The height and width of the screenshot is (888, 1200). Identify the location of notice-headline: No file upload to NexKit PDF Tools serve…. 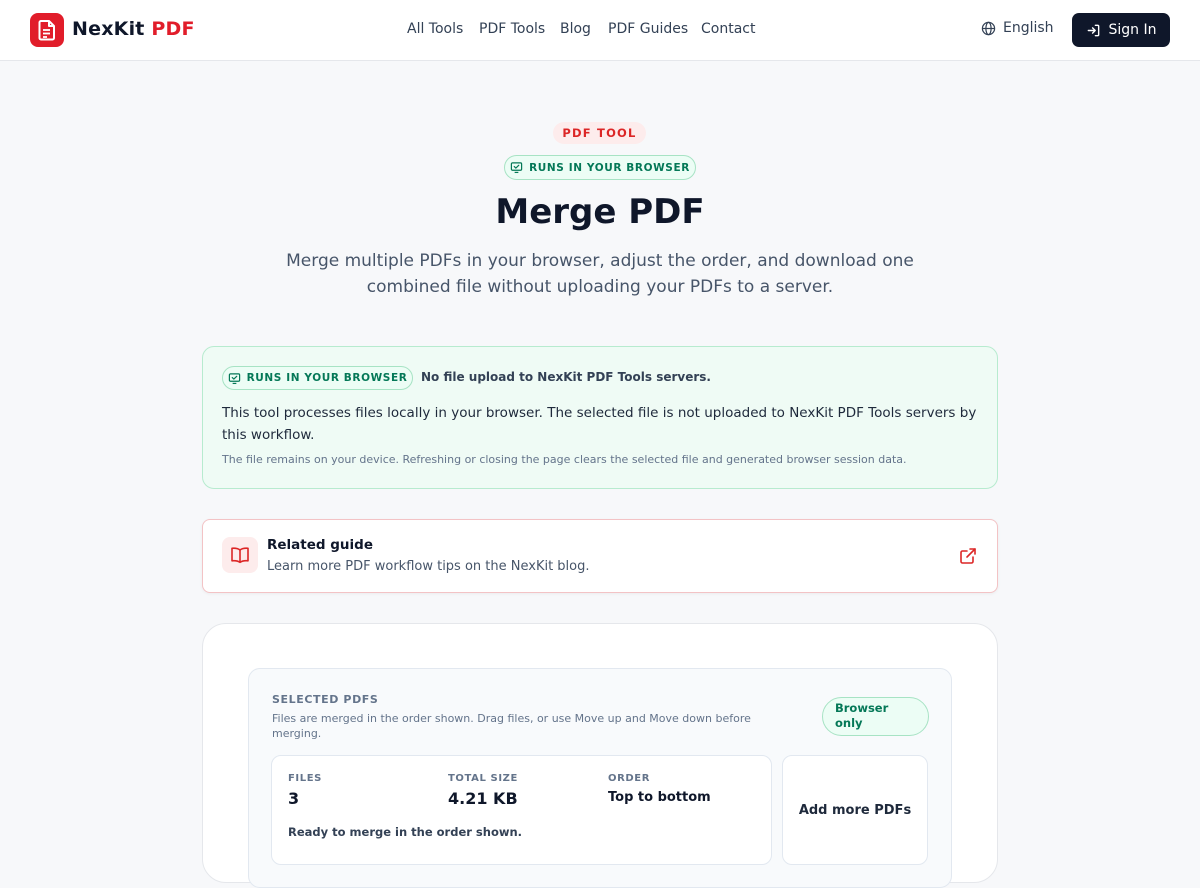
(566, 377).